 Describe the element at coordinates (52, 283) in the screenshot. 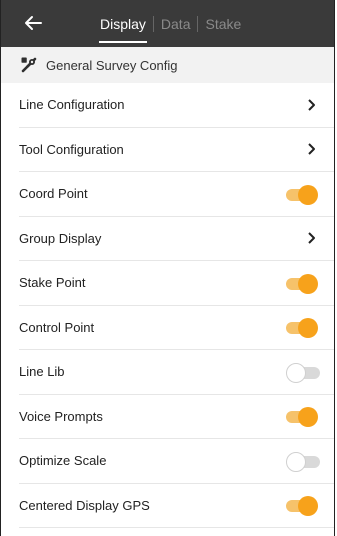

I see `settings-row-label: Stake Point` at that location.